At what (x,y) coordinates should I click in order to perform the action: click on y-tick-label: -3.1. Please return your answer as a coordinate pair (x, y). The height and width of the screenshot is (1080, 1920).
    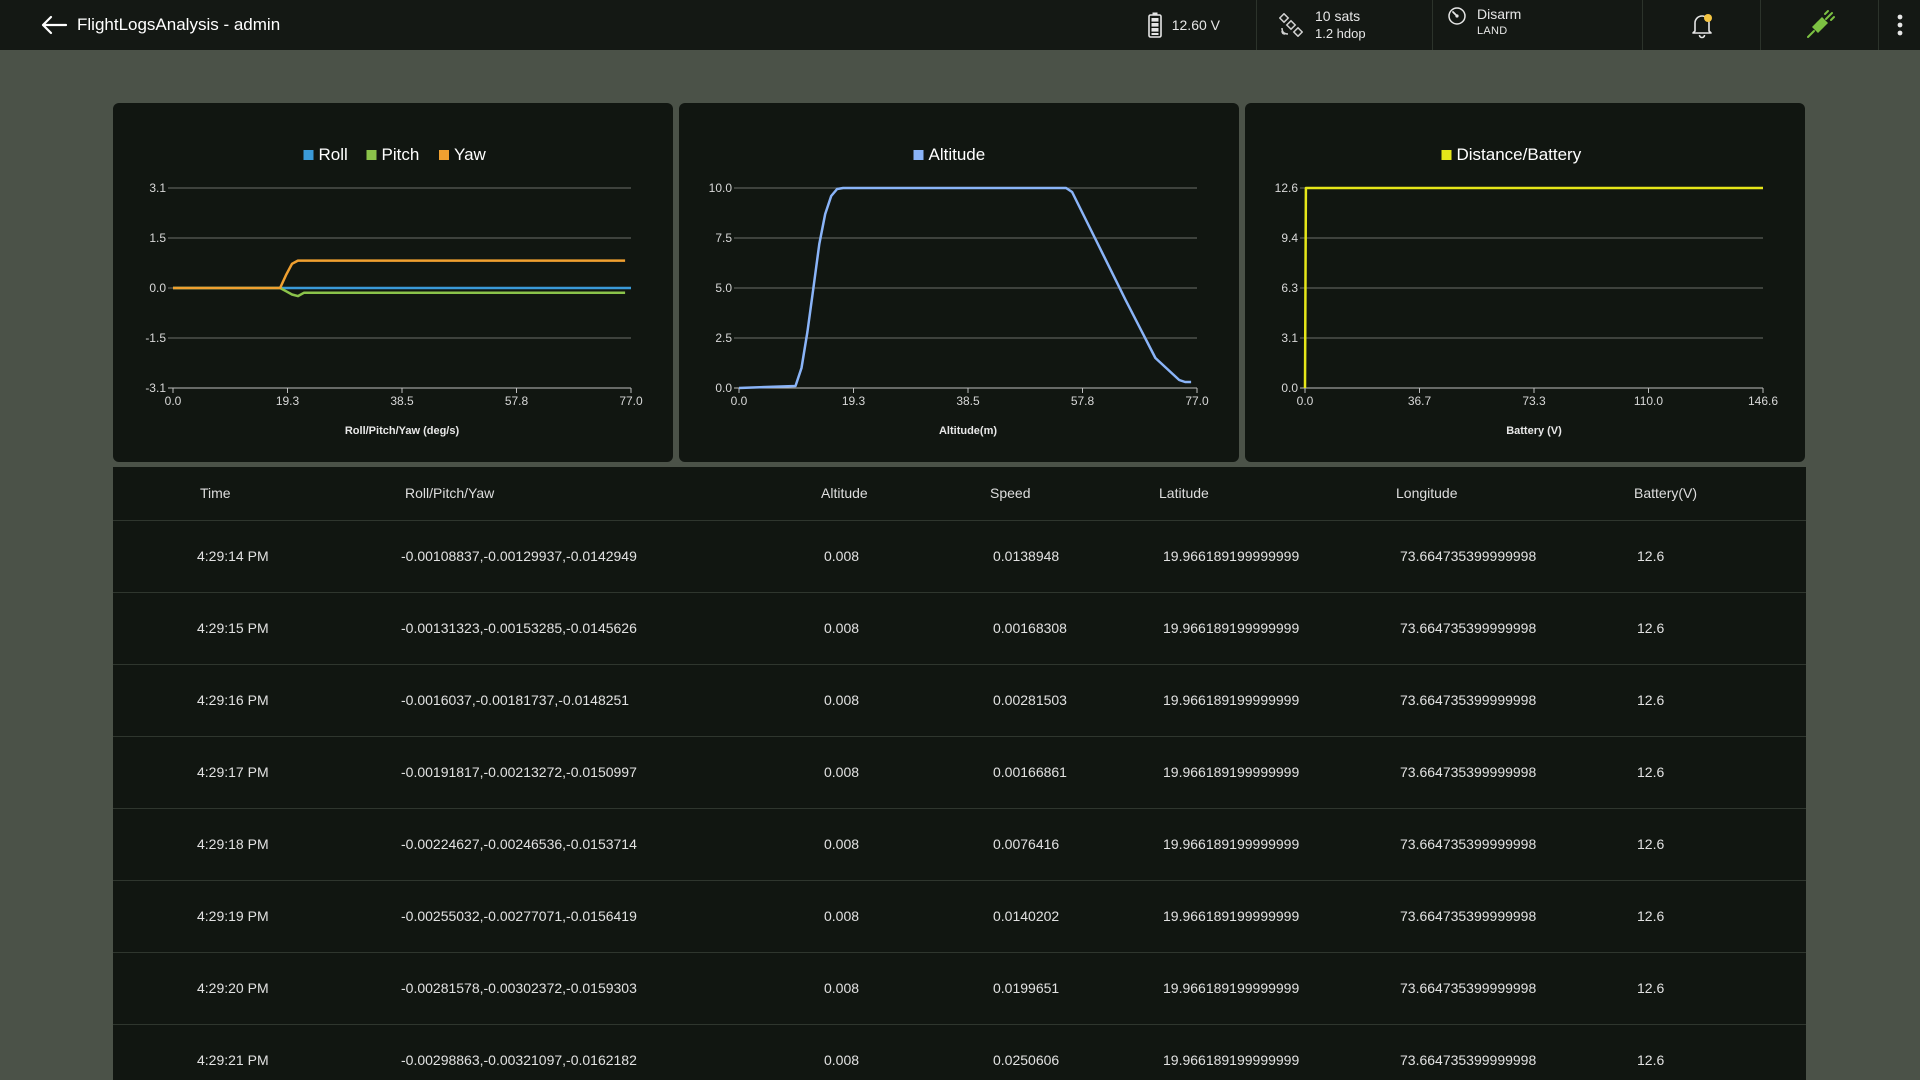
    Looking at the image, I should click on (155, 388).